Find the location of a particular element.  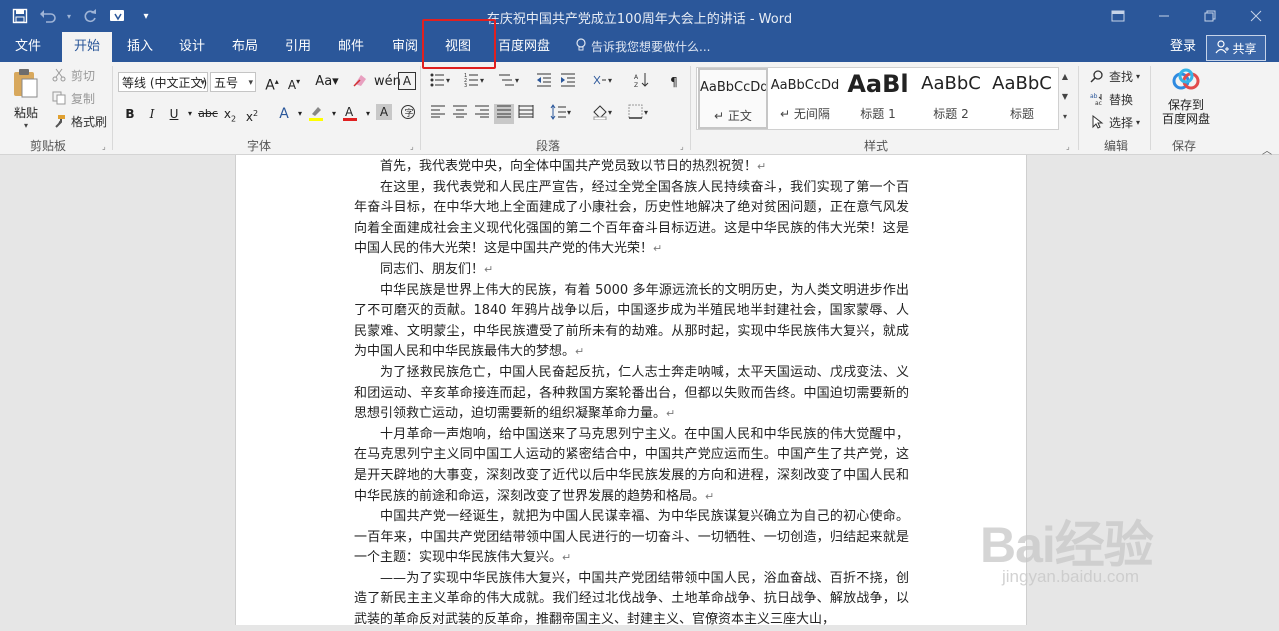

bullets-icon: ▾ is located at coordinates (442, 82).